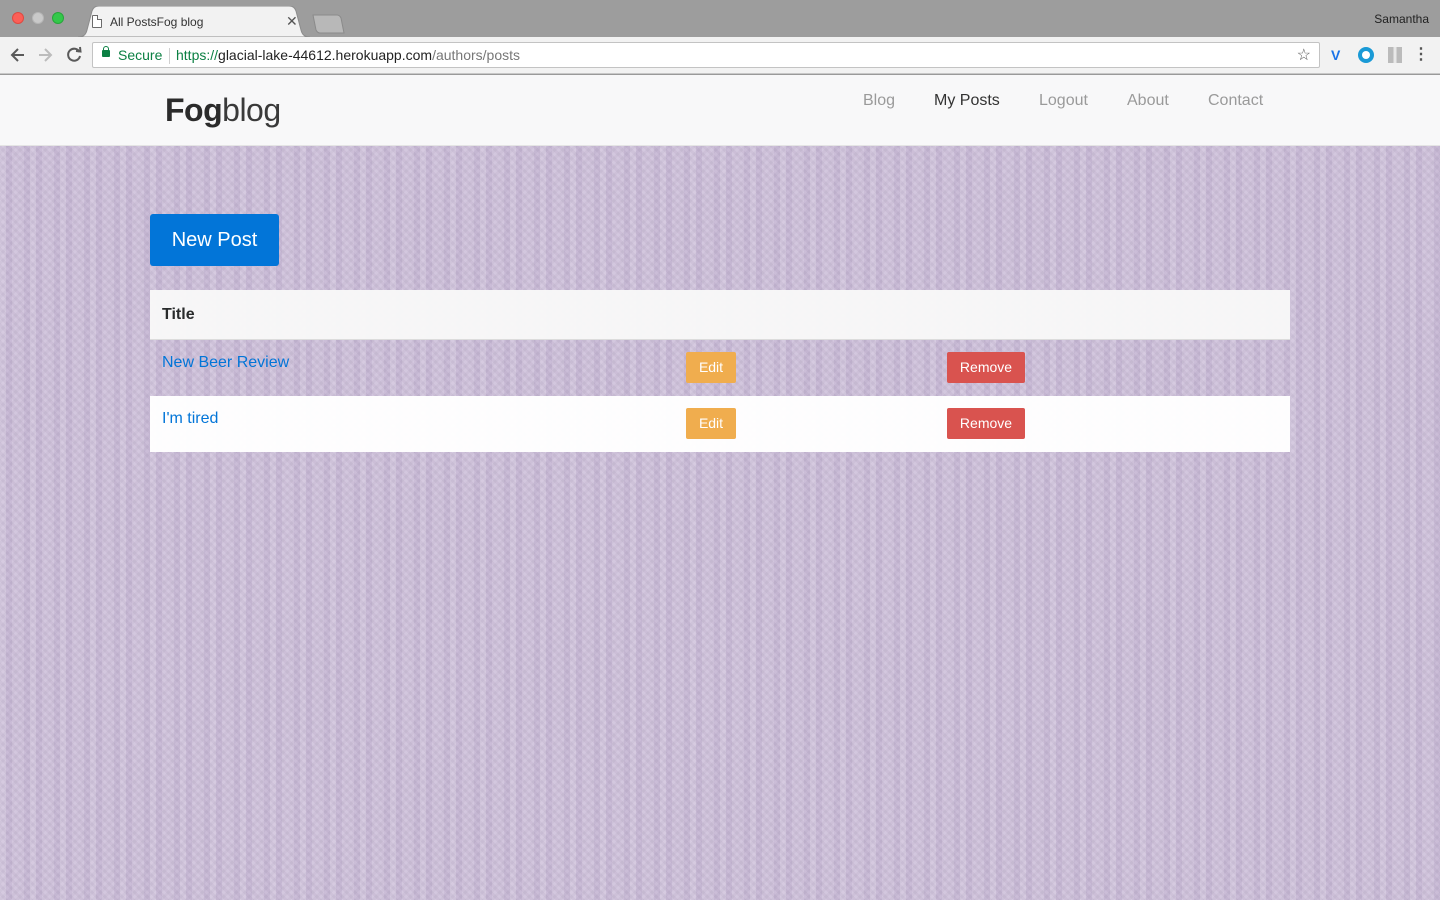 This screenshot has height=900, width=1440. I want to click on page-icon, so click(97, 21).